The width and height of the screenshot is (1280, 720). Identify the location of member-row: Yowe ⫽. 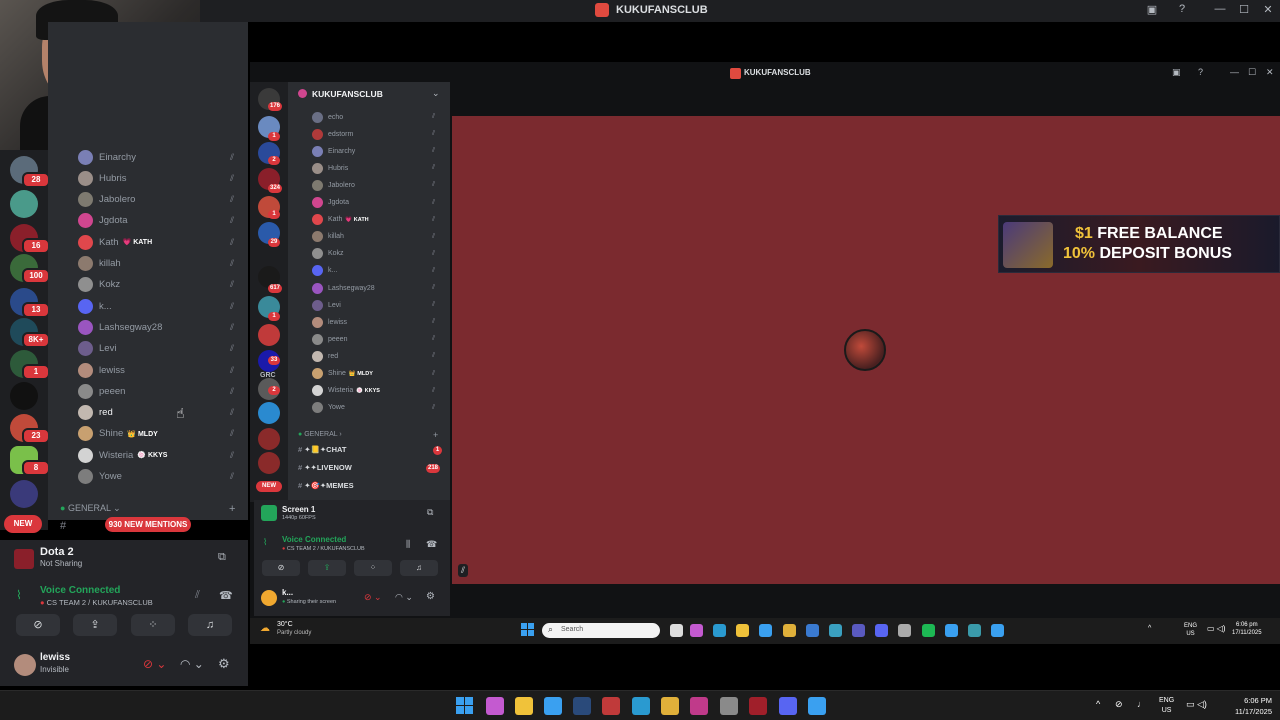
(156, 477).